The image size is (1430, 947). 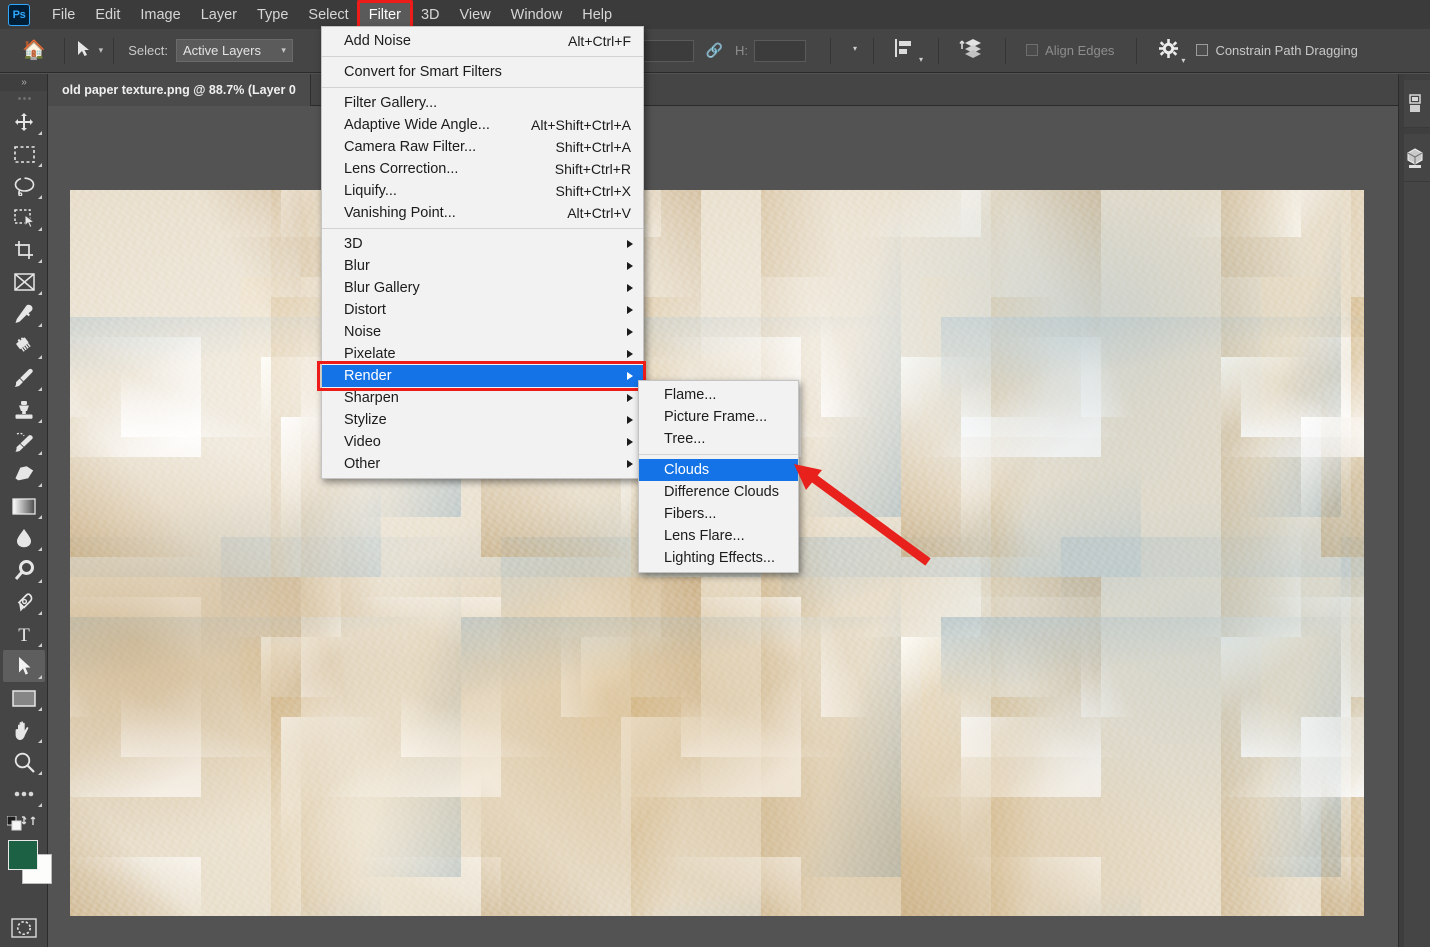 I want to click on filter-menu-item-vanishing-point: Vanishing Point... Alt+Ctrl+V, so click(x=482, y=213).